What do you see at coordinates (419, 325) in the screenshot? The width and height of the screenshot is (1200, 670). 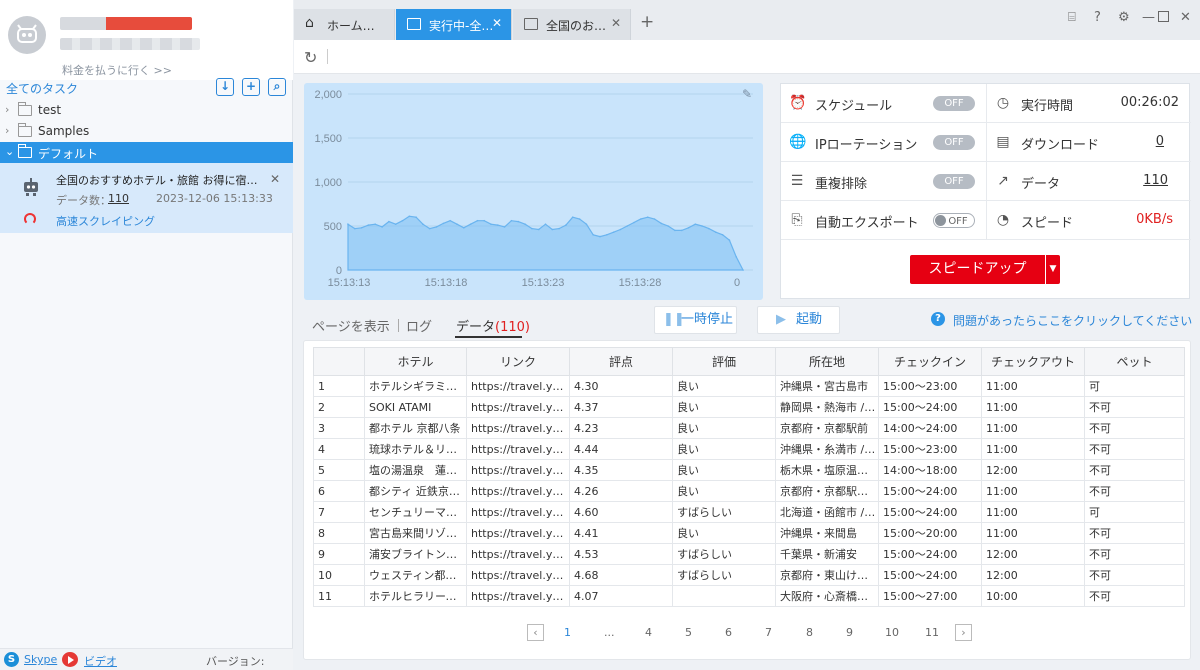 I see `tab-log: ログ` at bounding box center [419, 325].